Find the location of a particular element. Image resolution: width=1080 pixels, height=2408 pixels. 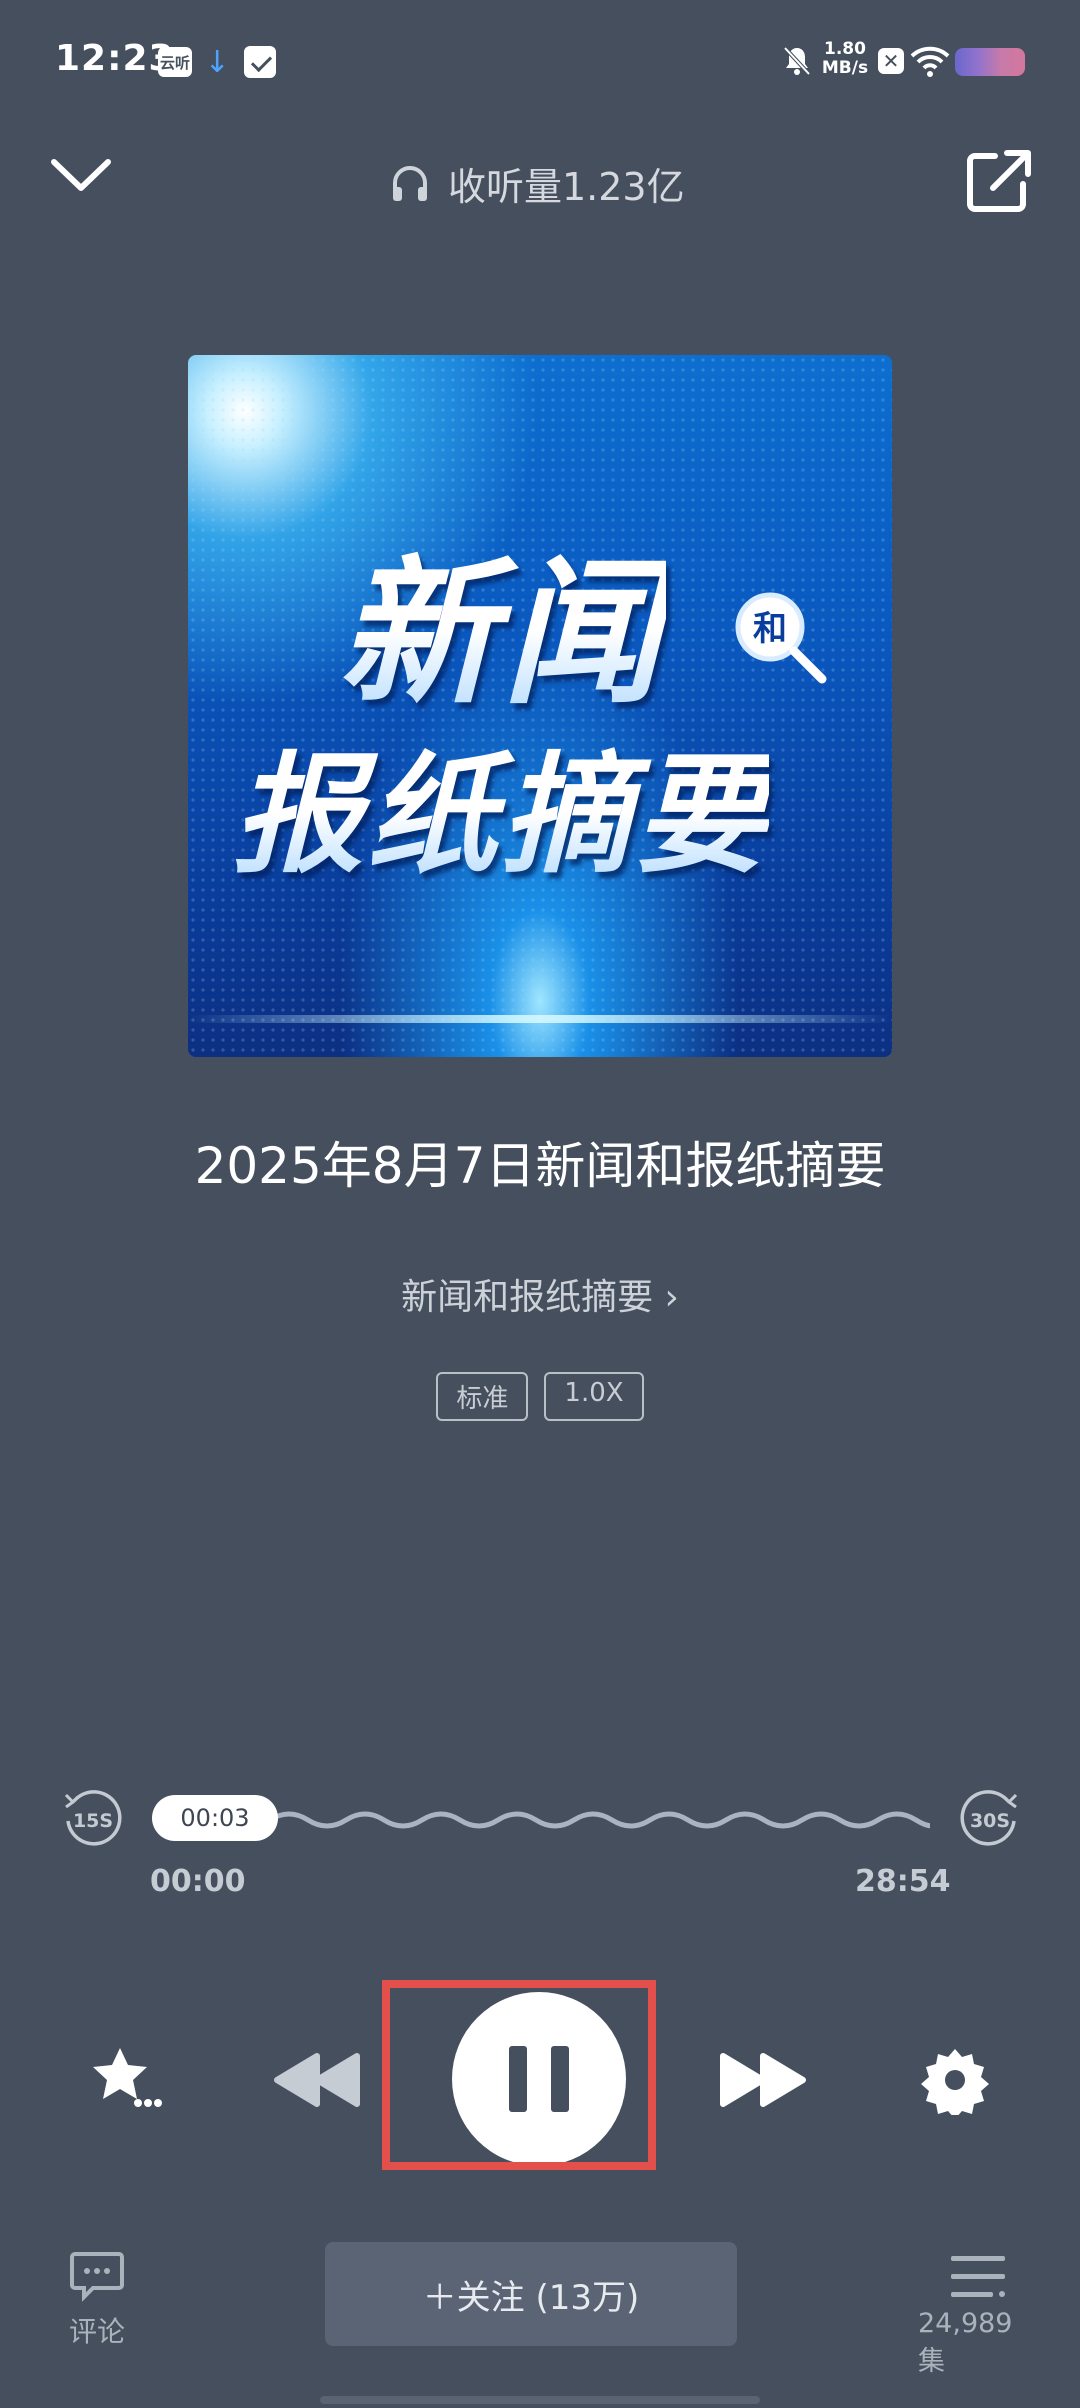

skip-back-15s-icon: 15S is located at coordinates (91, 1818).